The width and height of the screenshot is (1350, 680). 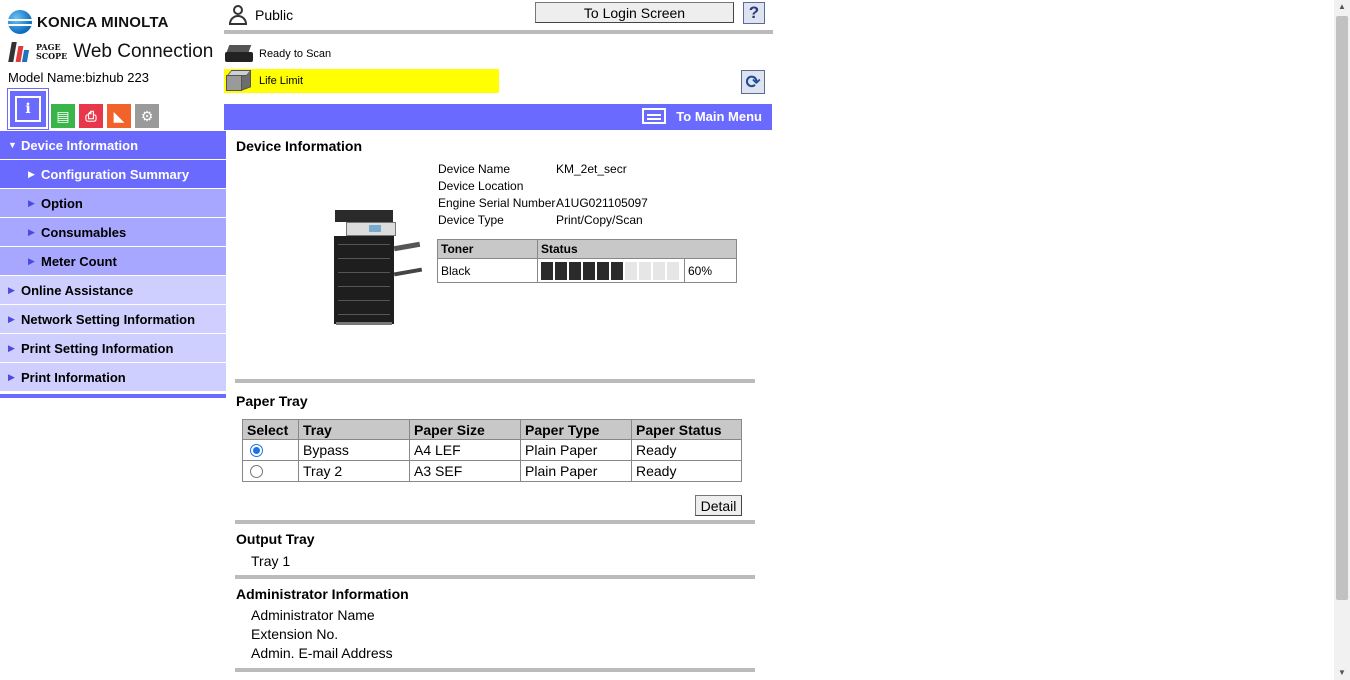 I want to click on settings-tab: ⚙, so click(x=147, y=116).